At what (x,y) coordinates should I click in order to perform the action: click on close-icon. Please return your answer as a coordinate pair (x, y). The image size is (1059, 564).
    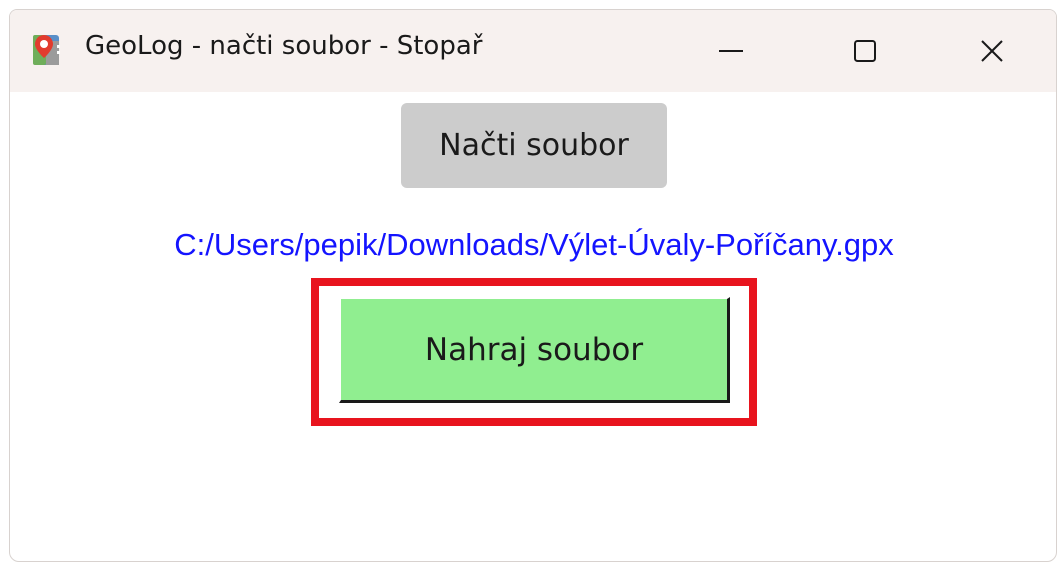
    Looking at the image, I should click on (992, 51).